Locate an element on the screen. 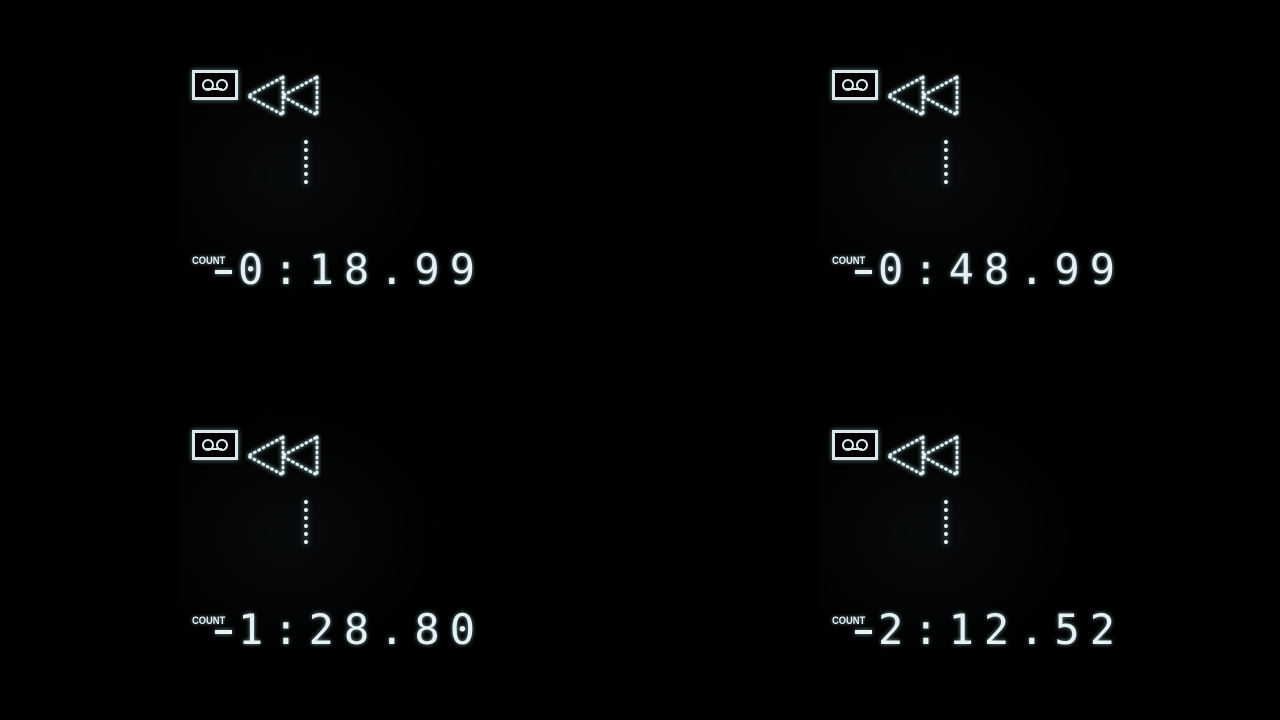 This screenshot has height=720, width=1280. counter-time: 1:28.80 is located at coordinates (362, 629).